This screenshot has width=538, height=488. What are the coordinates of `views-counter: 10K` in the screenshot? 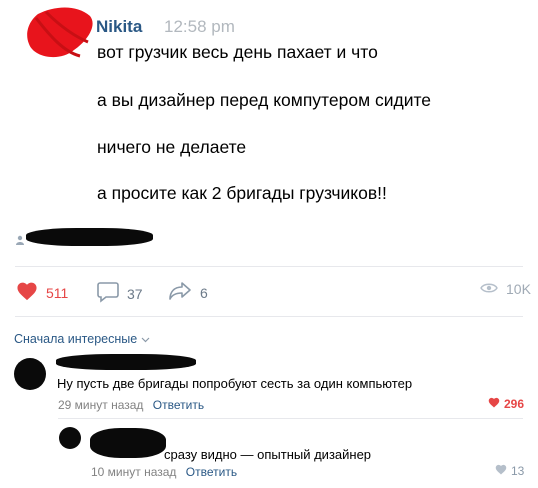 It's located at (505, 289).